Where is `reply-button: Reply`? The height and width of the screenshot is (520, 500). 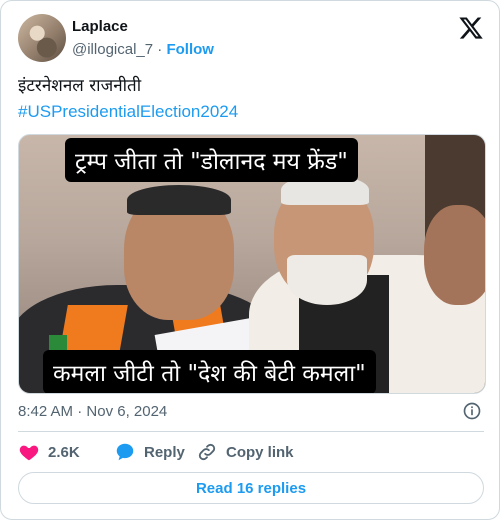
reply-button: Reply is located at coordinates (155, 452).